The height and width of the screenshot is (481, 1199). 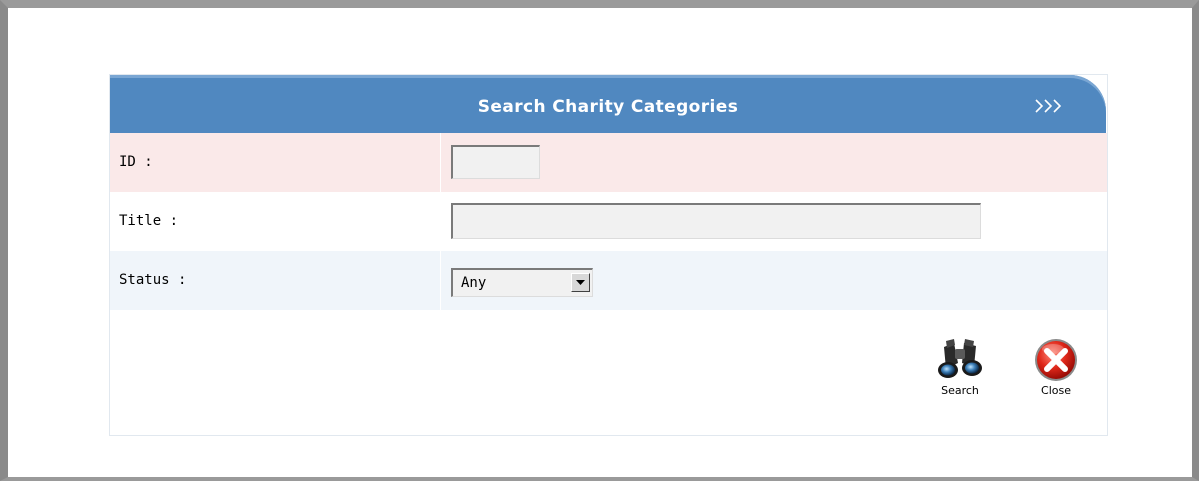 What do you see at coordinates (608, 280) in the screenshot?
I see `form-row-status: Status : Any` at bounding box center [608, 280].